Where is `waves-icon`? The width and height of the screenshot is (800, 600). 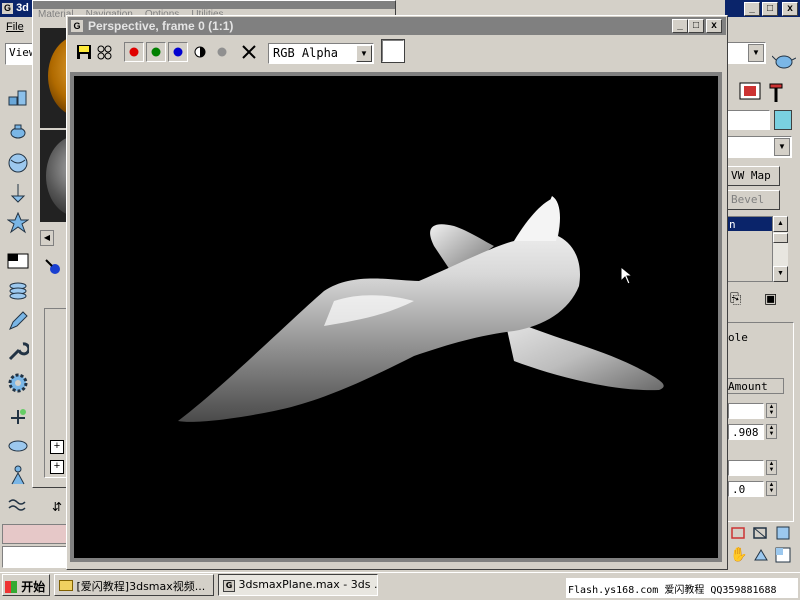 waves-icon is located at coordinates (18, 505).